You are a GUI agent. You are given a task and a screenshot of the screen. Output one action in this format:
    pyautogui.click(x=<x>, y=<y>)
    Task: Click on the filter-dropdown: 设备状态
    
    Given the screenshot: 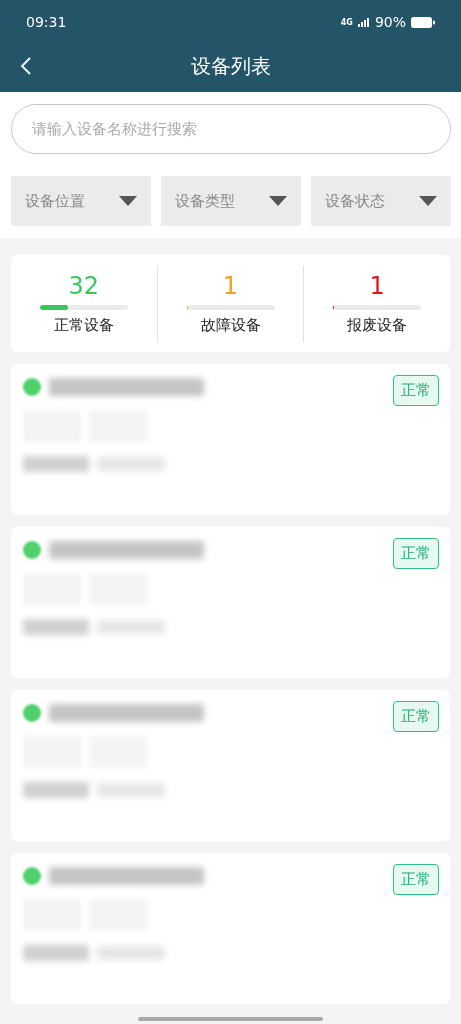 What is the action you would take?
    pyautogui.click(x=381, y=201)
    